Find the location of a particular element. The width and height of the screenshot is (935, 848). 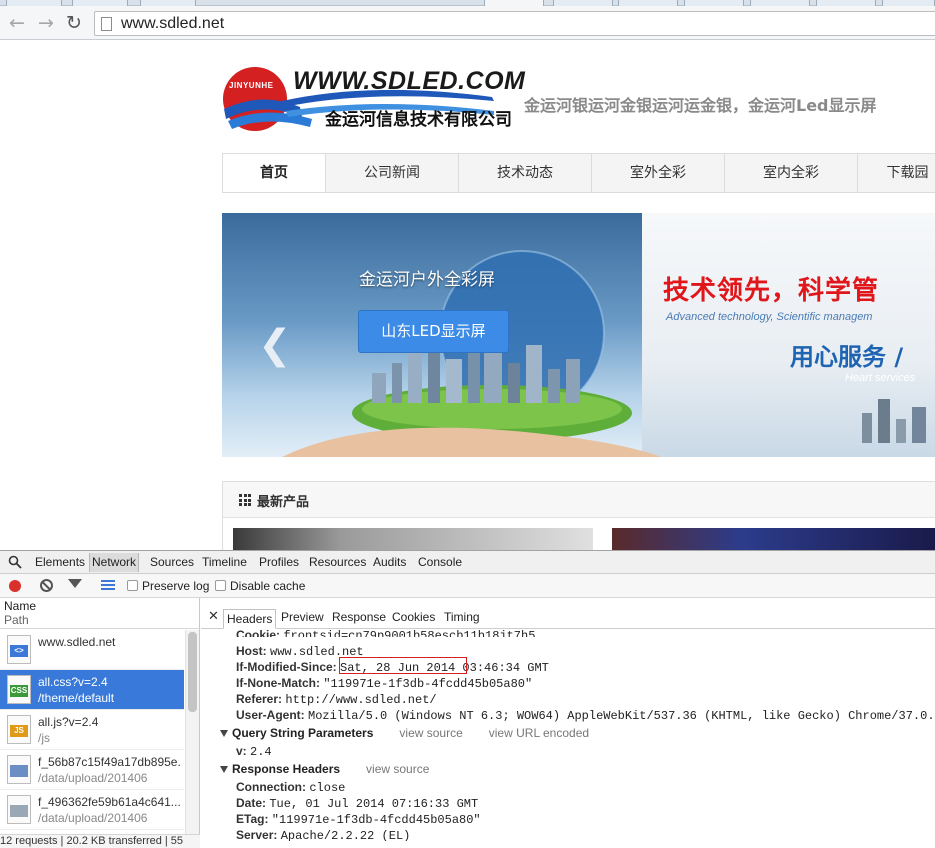

logo-text-url: WWW.SDLED.COM is located at coordinates (409, 81).